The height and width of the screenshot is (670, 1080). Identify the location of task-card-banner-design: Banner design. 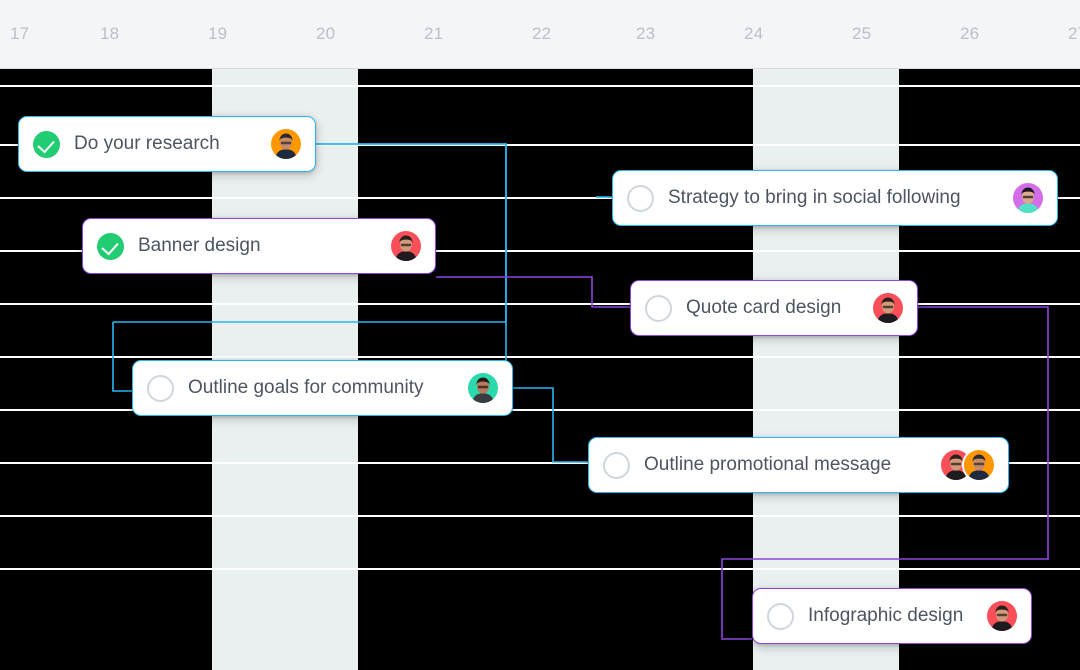
(259, 246).